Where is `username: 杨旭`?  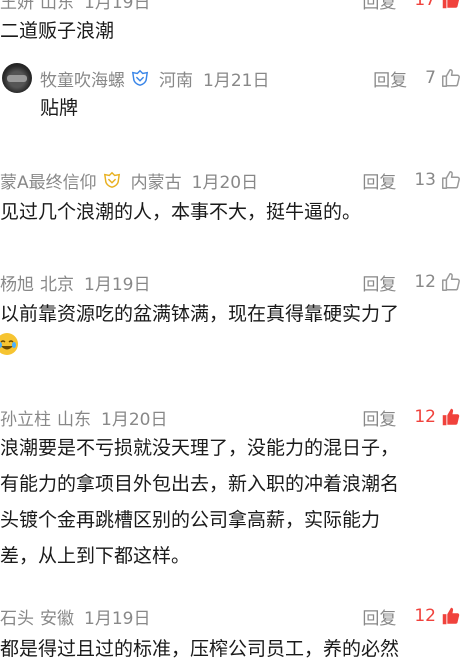 username: 杨旭 is located at coordinates (17, 282).